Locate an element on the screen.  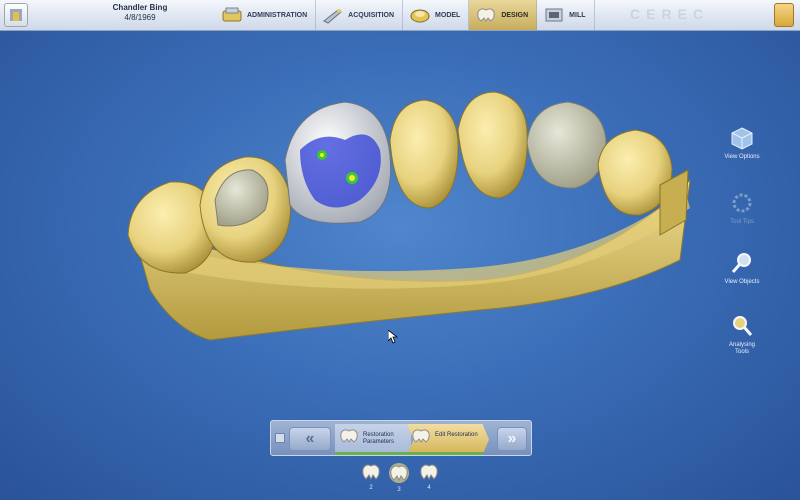
workflow-menu-toggle is located at coordinates (280, 438).